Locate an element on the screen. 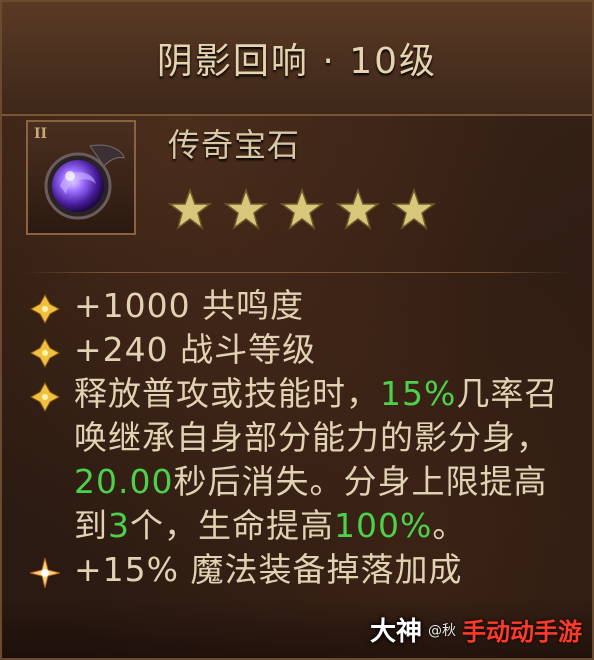 The width and height of the screenshot is (594, 660). watermark-author: @秋 is located at coordinates (442, 630).